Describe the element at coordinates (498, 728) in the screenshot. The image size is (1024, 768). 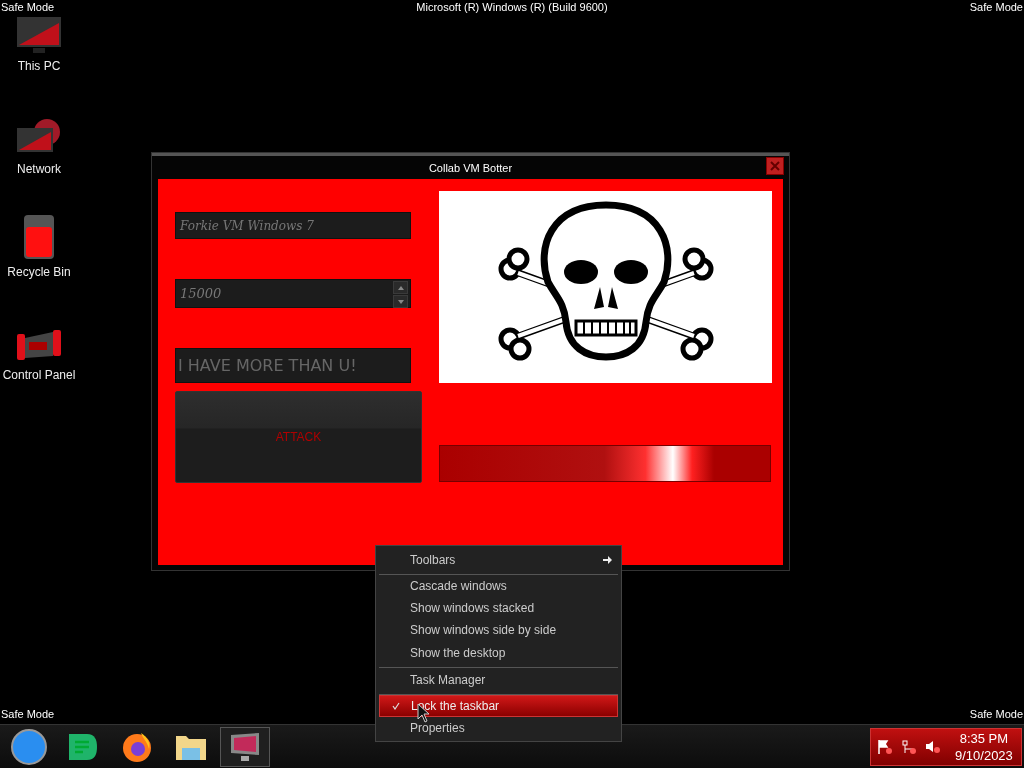
I see `menu-item: Properties` at that location.